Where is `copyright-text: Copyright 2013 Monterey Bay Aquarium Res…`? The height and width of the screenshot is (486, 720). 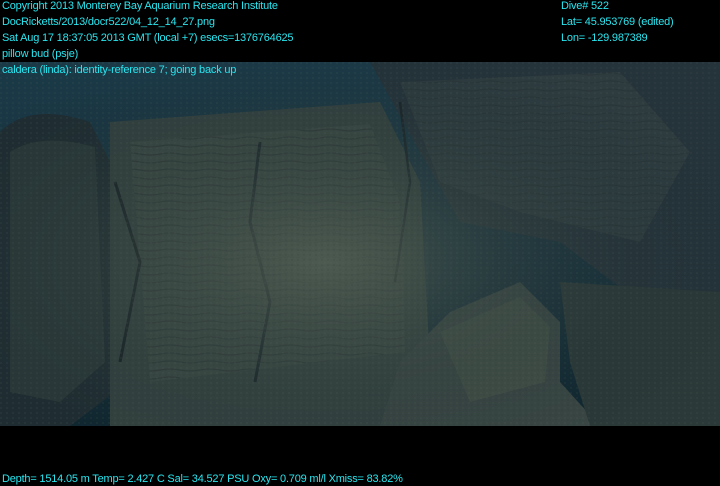
copyright-text: Copyright 2013 Monterey Bay Aquarium Res… is located at coordinates (140, 6).